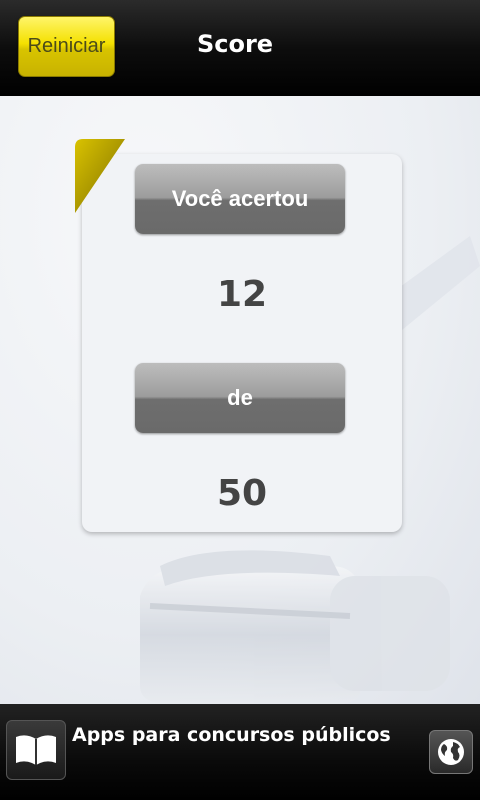  What do you see at coordinates (240, 752) in the screenshot?
I see `ad-banner: Apps para concursos públicos` at bounding box center [240, 752].